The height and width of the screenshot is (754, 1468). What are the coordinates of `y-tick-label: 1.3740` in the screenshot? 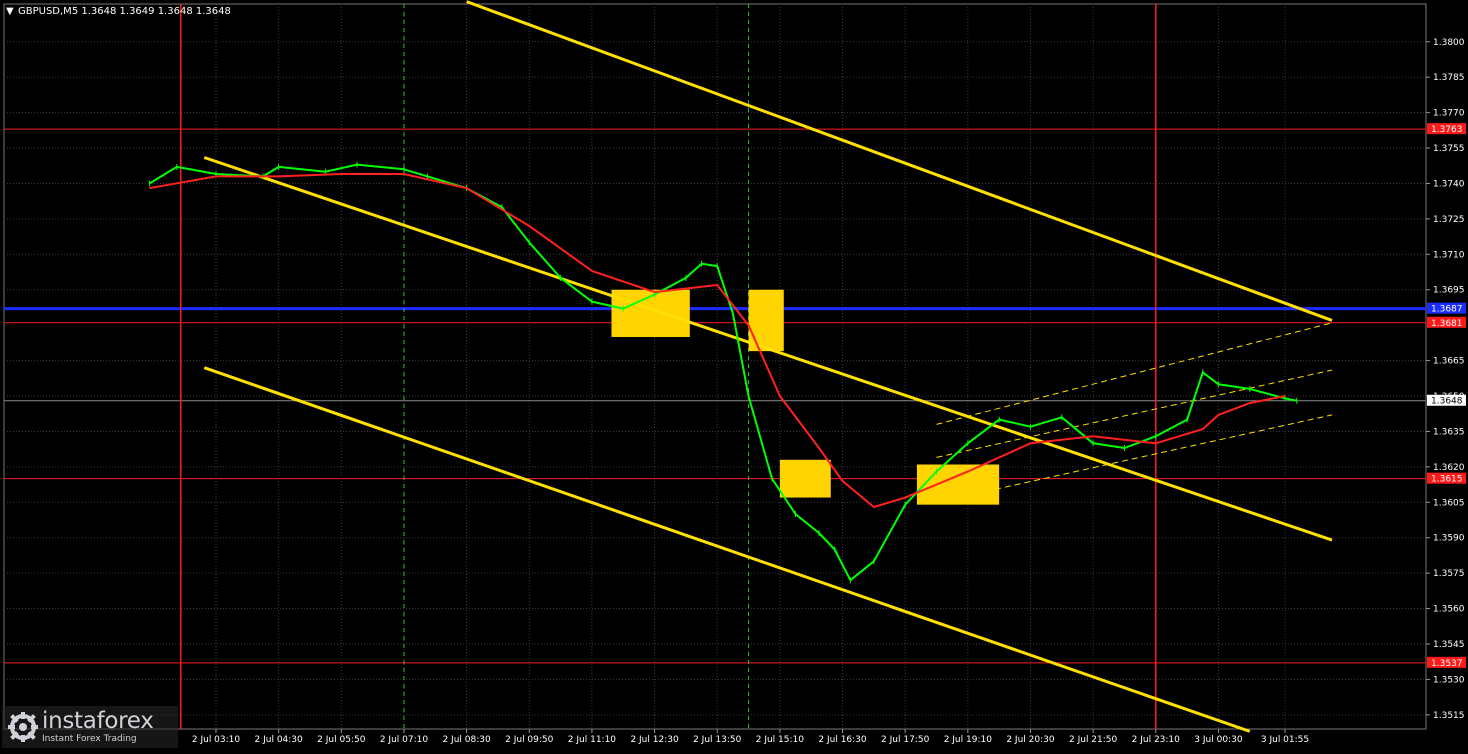 It's located at (1449, 184).